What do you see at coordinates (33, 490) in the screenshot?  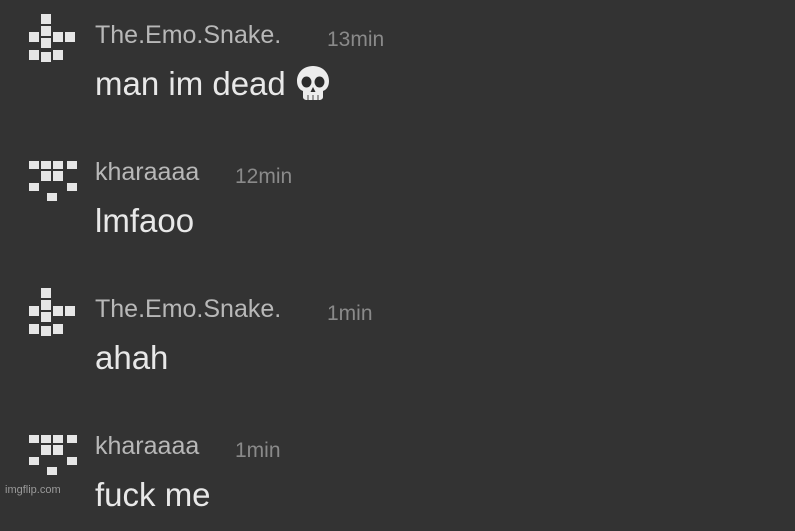 I see `imgflip-watermark: imgflip.com` at bounding box center [33, 490].